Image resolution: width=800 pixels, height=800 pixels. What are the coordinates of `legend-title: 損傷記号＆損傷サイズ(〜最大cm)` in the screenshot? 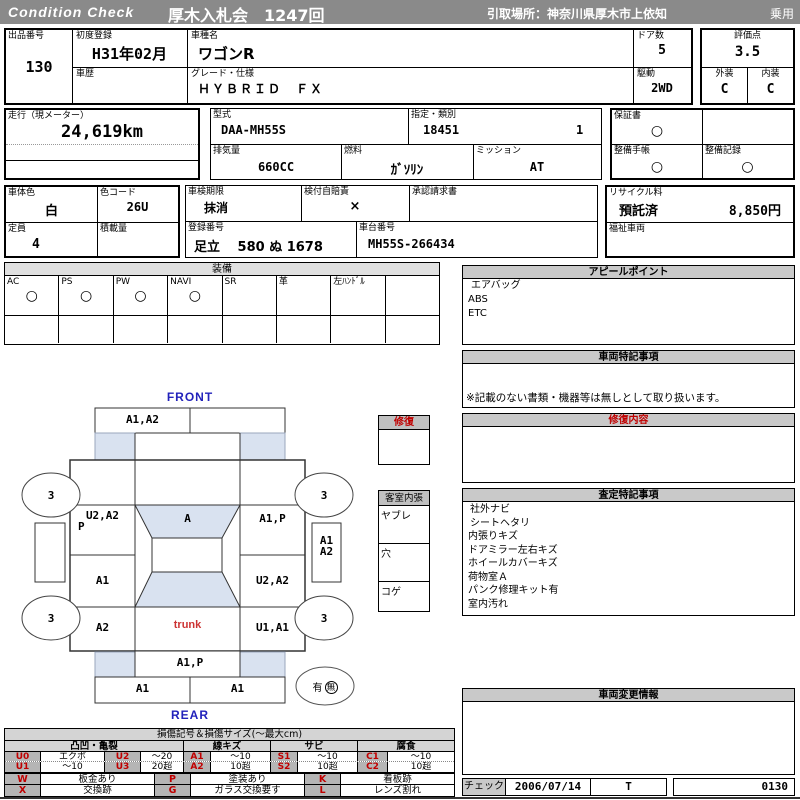 It's located at (229, 735).